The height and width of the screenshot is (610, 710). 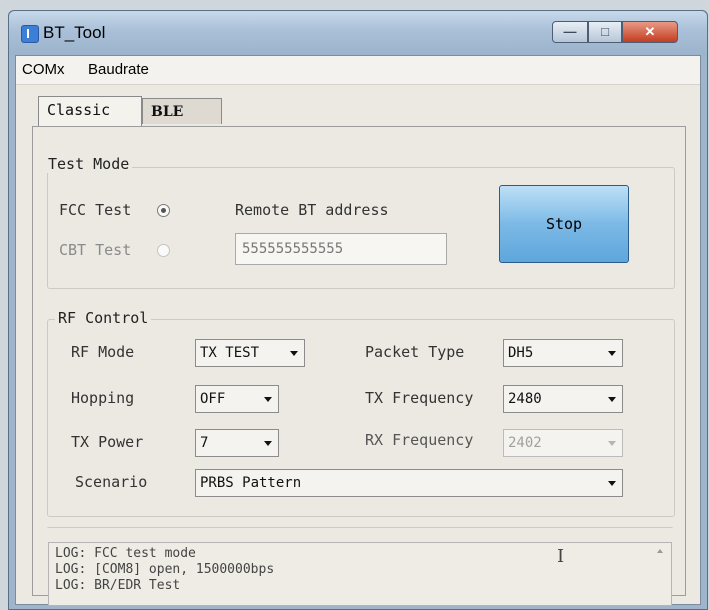 What do you see at coordinates (563, 399) in the screenshot?
I see `tx-frequency-select: 2480` at bounding box center [563, 399].